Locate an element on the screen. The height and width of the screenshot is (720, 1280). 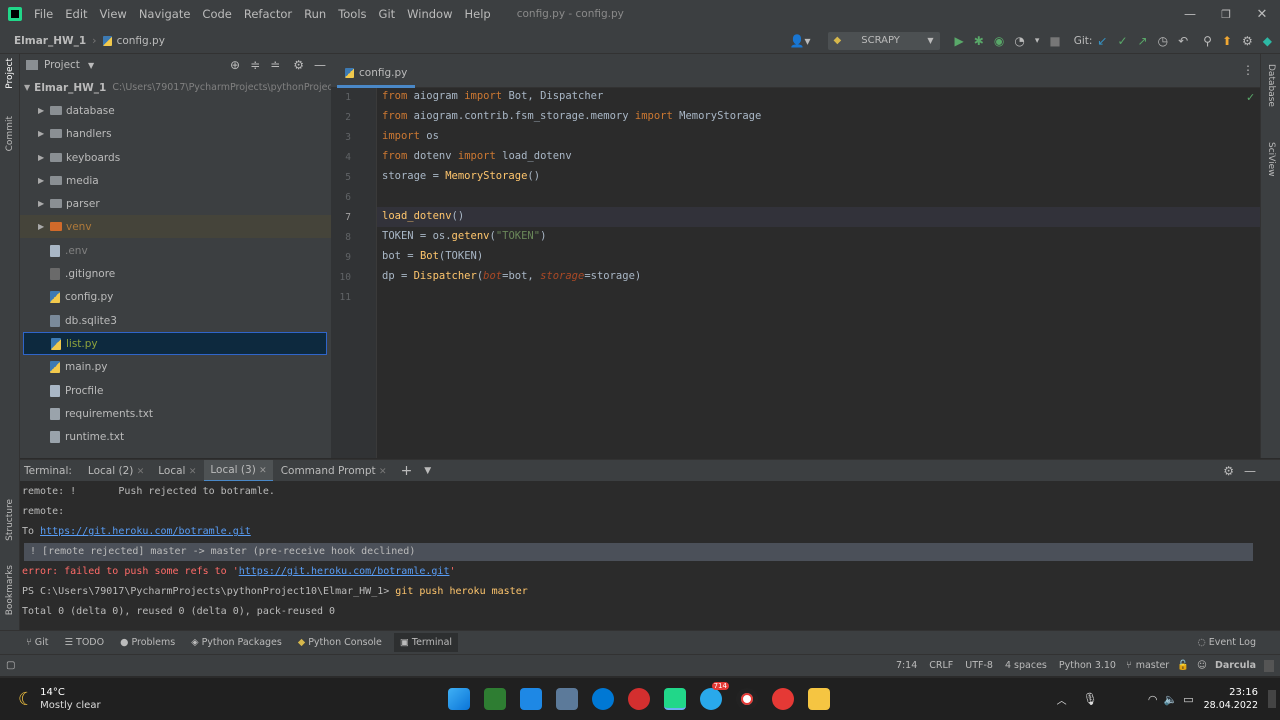
tree-item-db: db.sqlite3 is located at coordinates (175, 320).